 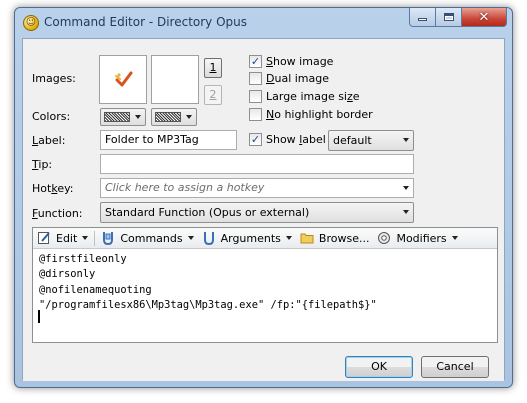 I want to click on modifiers-menu-button: Modifiers, so click(x=417, y=238).